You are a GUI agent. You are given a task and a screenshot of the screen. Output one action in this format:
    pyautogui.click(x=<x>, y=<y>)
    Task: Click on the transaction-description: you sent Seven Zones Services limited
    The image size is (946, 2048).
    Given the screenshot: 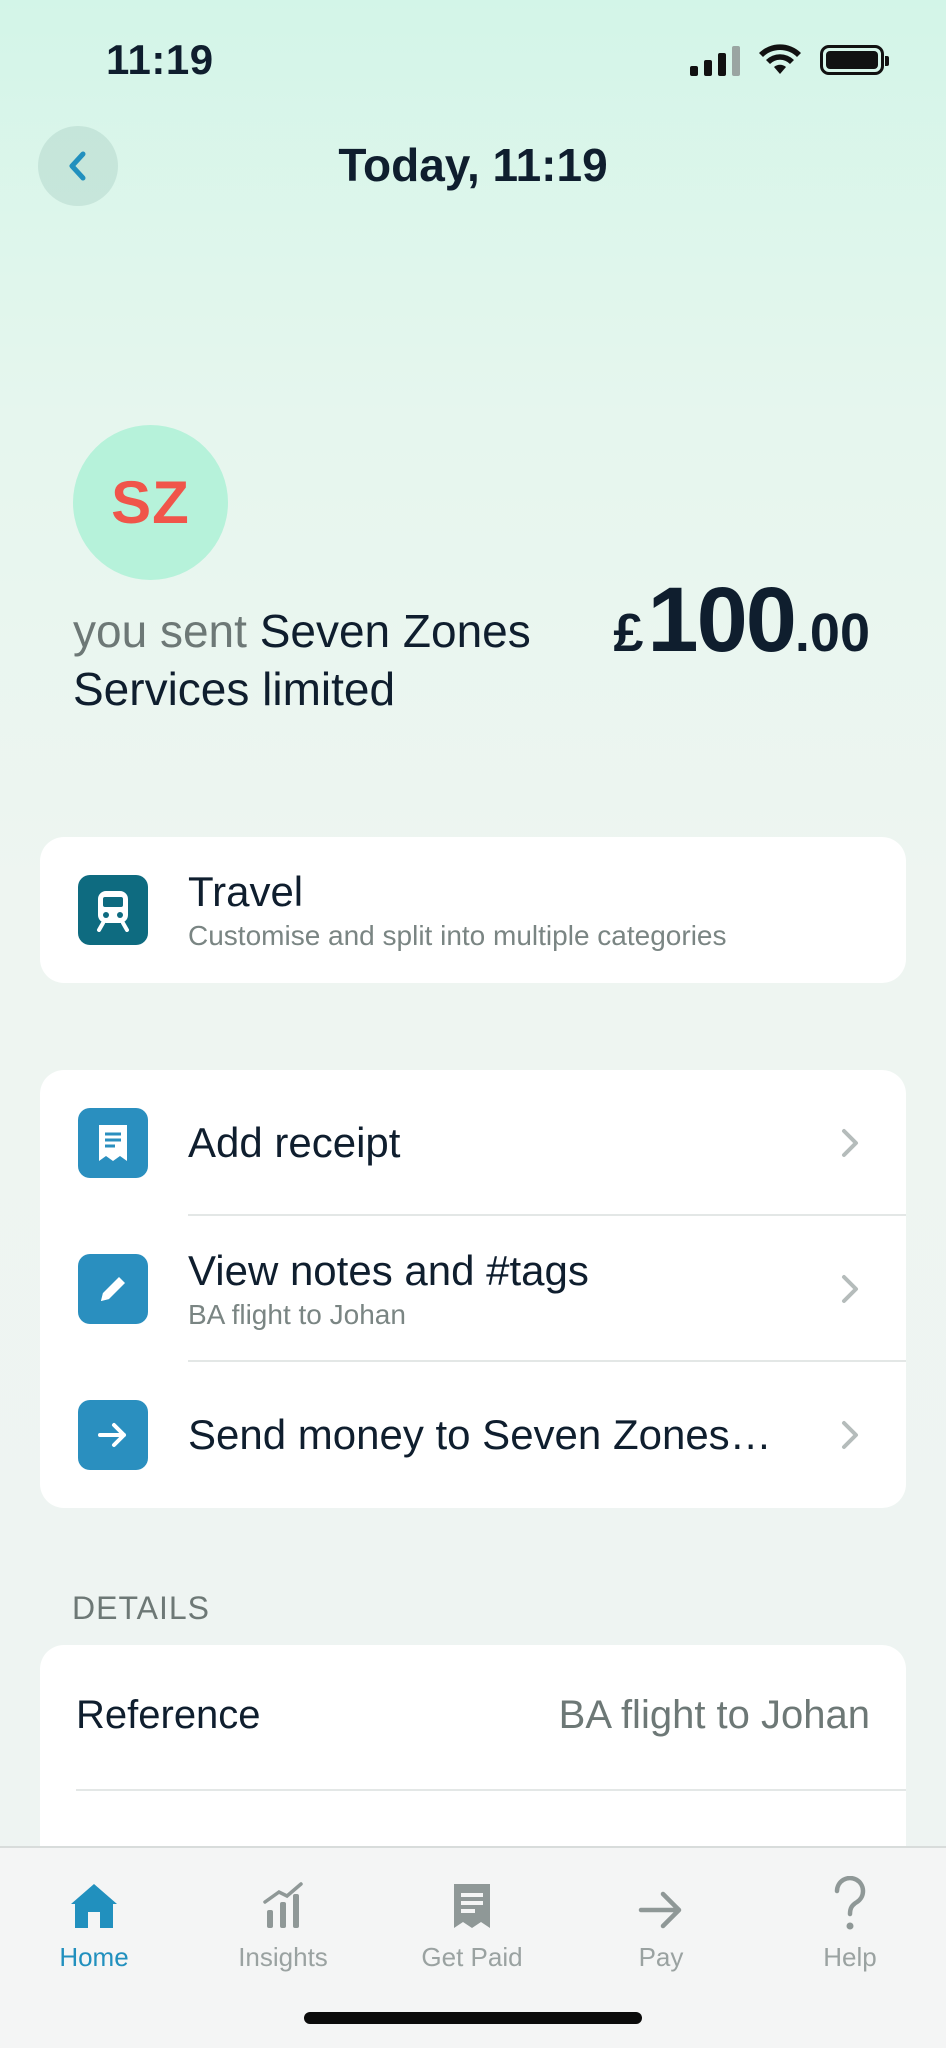 What is the action you would take?
    pyautogui.click(x=338, y=660)
    